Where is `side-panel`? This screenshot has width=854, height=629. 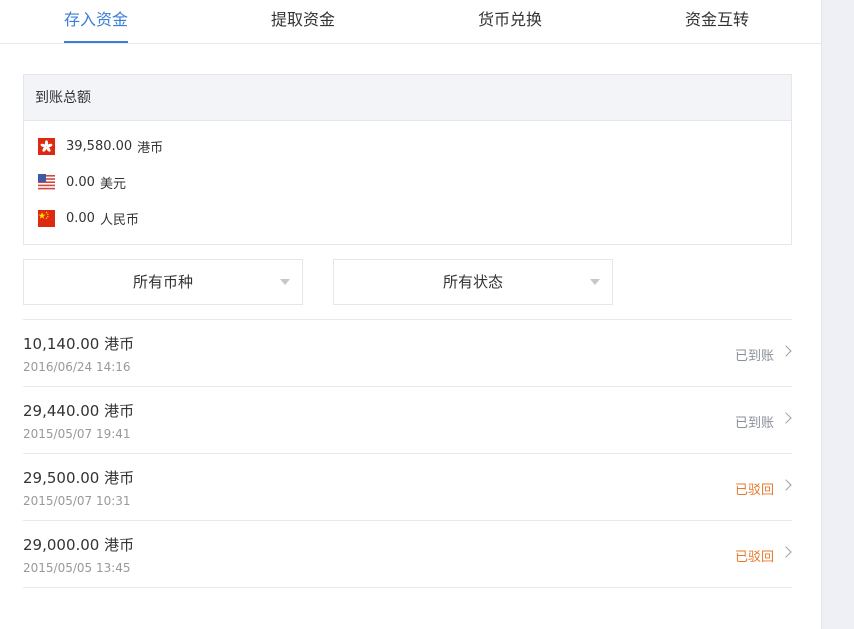 side-panel is located at coordinates (837, 314).